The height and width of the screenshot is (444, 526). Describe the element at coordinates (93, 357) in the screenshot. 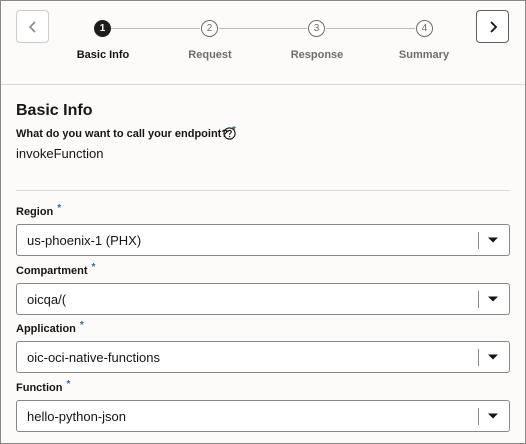

I see `application-select-value: oic-oci-native-functions` at that location.